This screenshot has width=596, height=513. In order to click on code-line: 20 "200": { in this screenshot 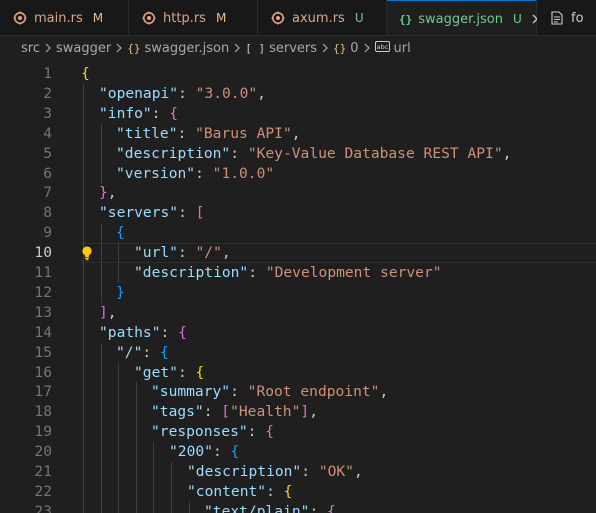, I will do `click(298, 452)`.